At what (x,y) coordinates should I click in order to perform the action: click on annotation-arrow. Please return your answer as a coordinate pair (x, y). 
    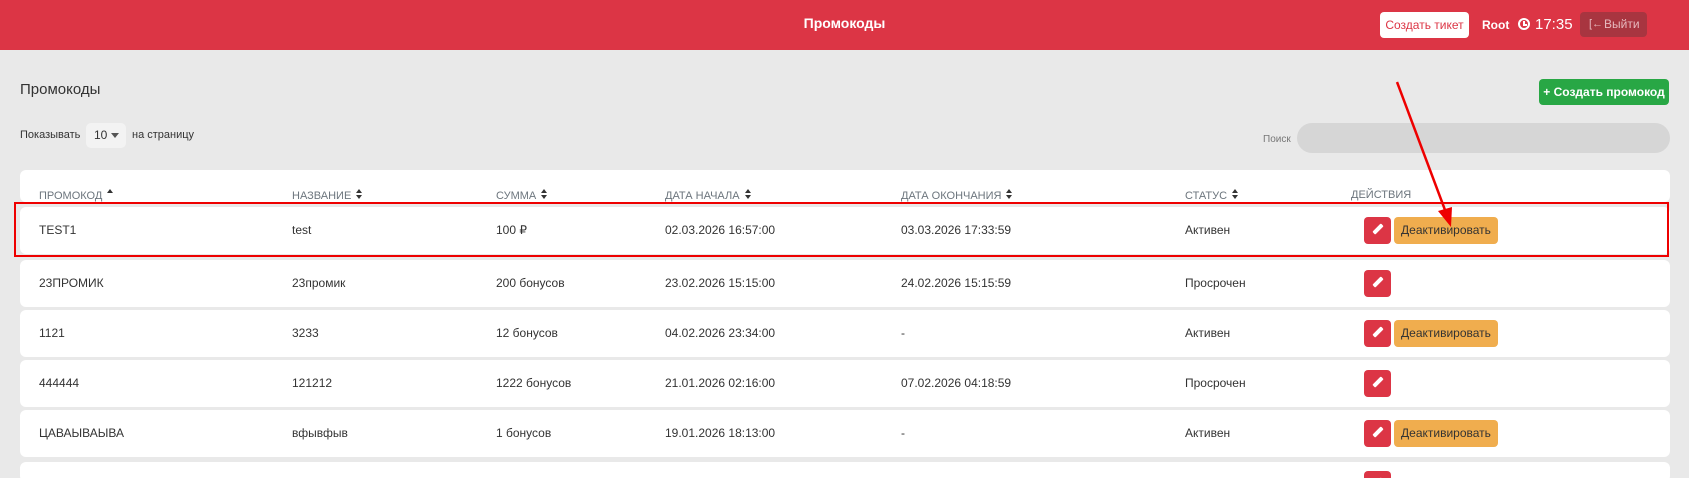
    Looking at the image, I should click on (1423, 154).